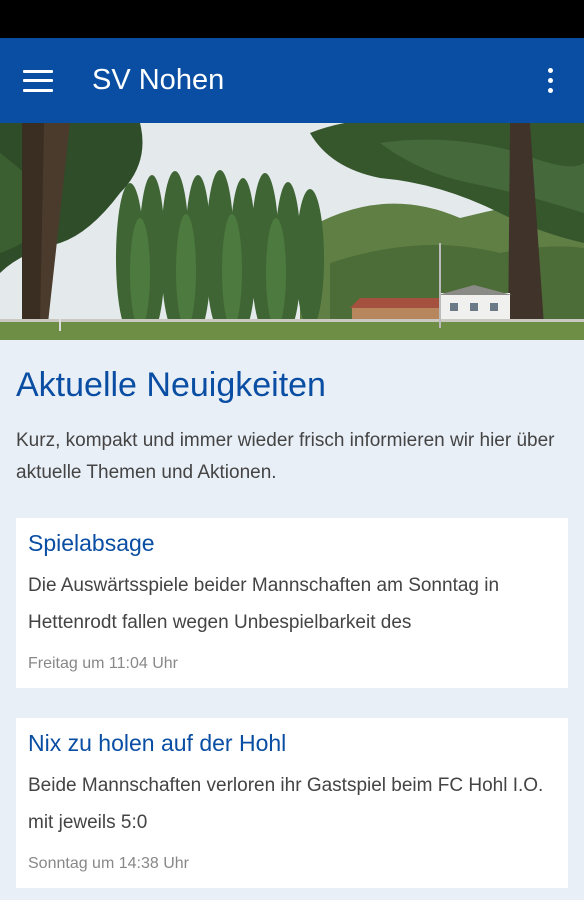  What do you see at coordinates (292, 80) in the screenshot?
I see `app-bar: SV Nohen` at bounding box center [292, 80].